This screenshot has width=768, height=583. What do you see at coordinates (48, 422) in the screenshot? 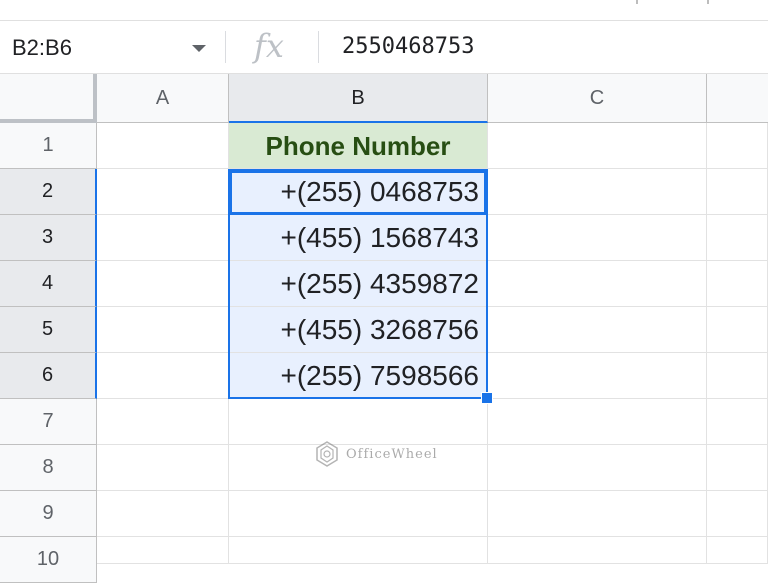
I see `row-header-7: 7` at bounding box center [48, 422].